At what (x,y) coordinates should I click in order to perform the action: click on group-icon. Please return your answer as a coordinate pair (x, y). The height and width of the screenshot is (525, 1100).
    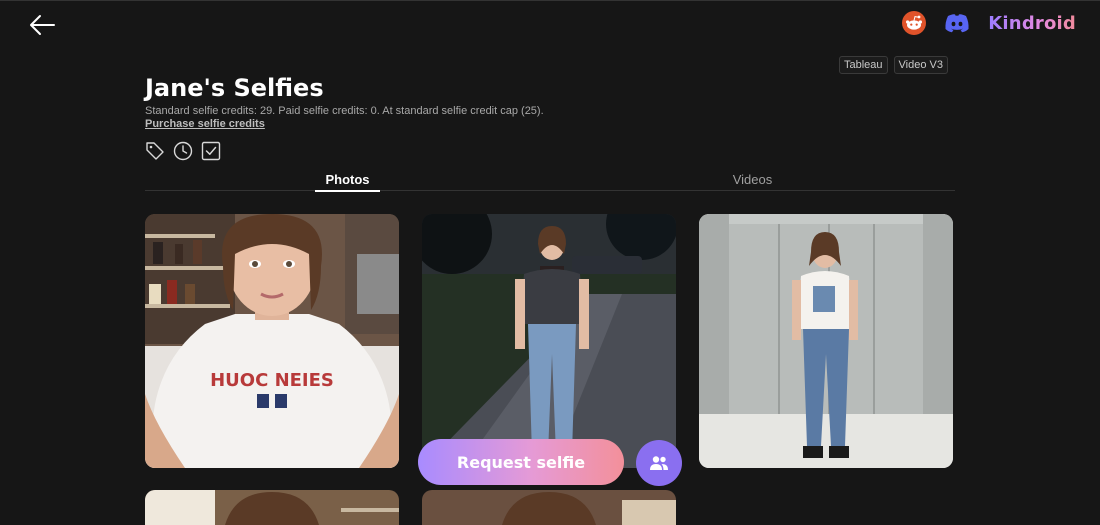
    Looking at the image, I should click on (659, 463).